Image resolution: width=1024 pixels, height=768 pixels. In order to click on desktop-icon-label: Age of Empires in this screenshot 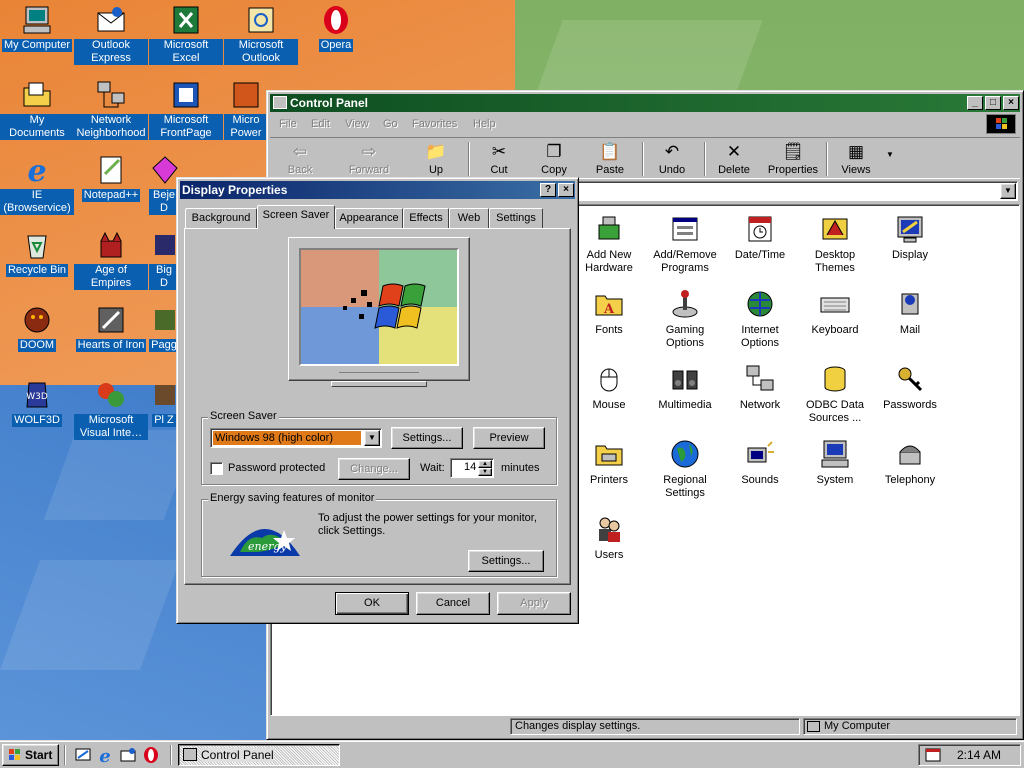, I will do `click(111, 277)`.